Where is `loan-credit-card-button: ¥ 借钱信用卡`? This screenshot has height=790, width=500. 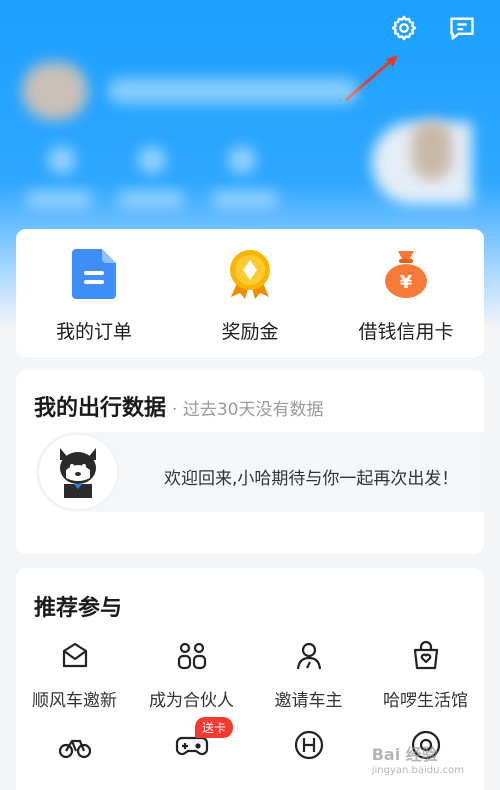 loan-credit-card-button: ¥ 借钱信用卡 is located at coordinates (406, 293).